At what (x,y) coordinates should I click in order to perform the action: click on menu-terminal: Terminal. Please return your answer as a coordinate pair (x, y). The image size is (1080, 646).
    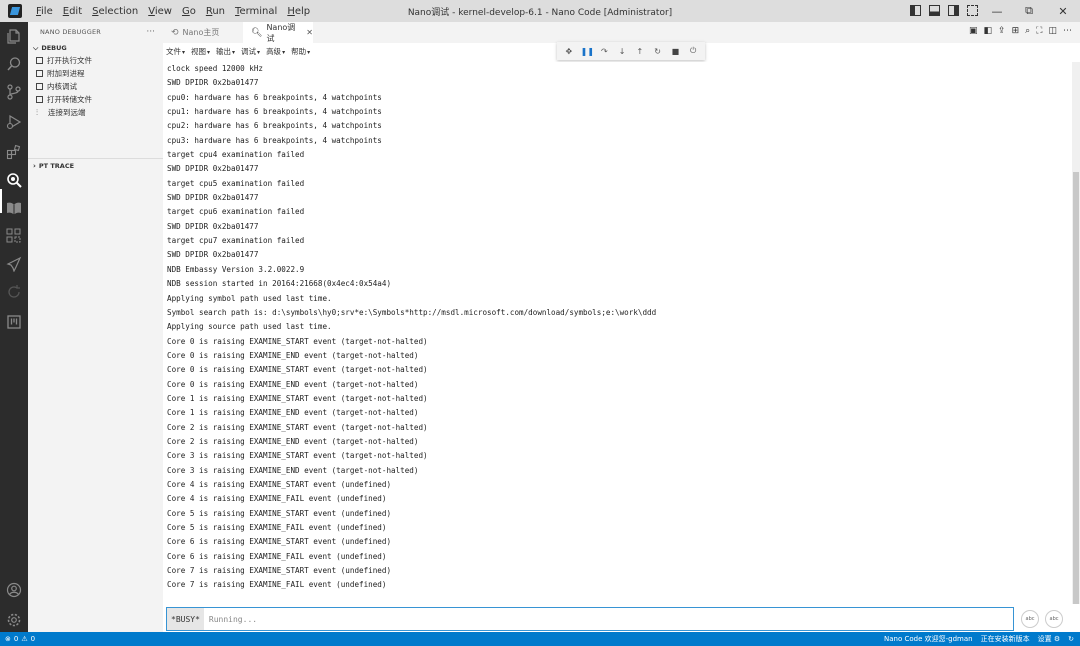
    Looking at the image, I should click on (256, 11).